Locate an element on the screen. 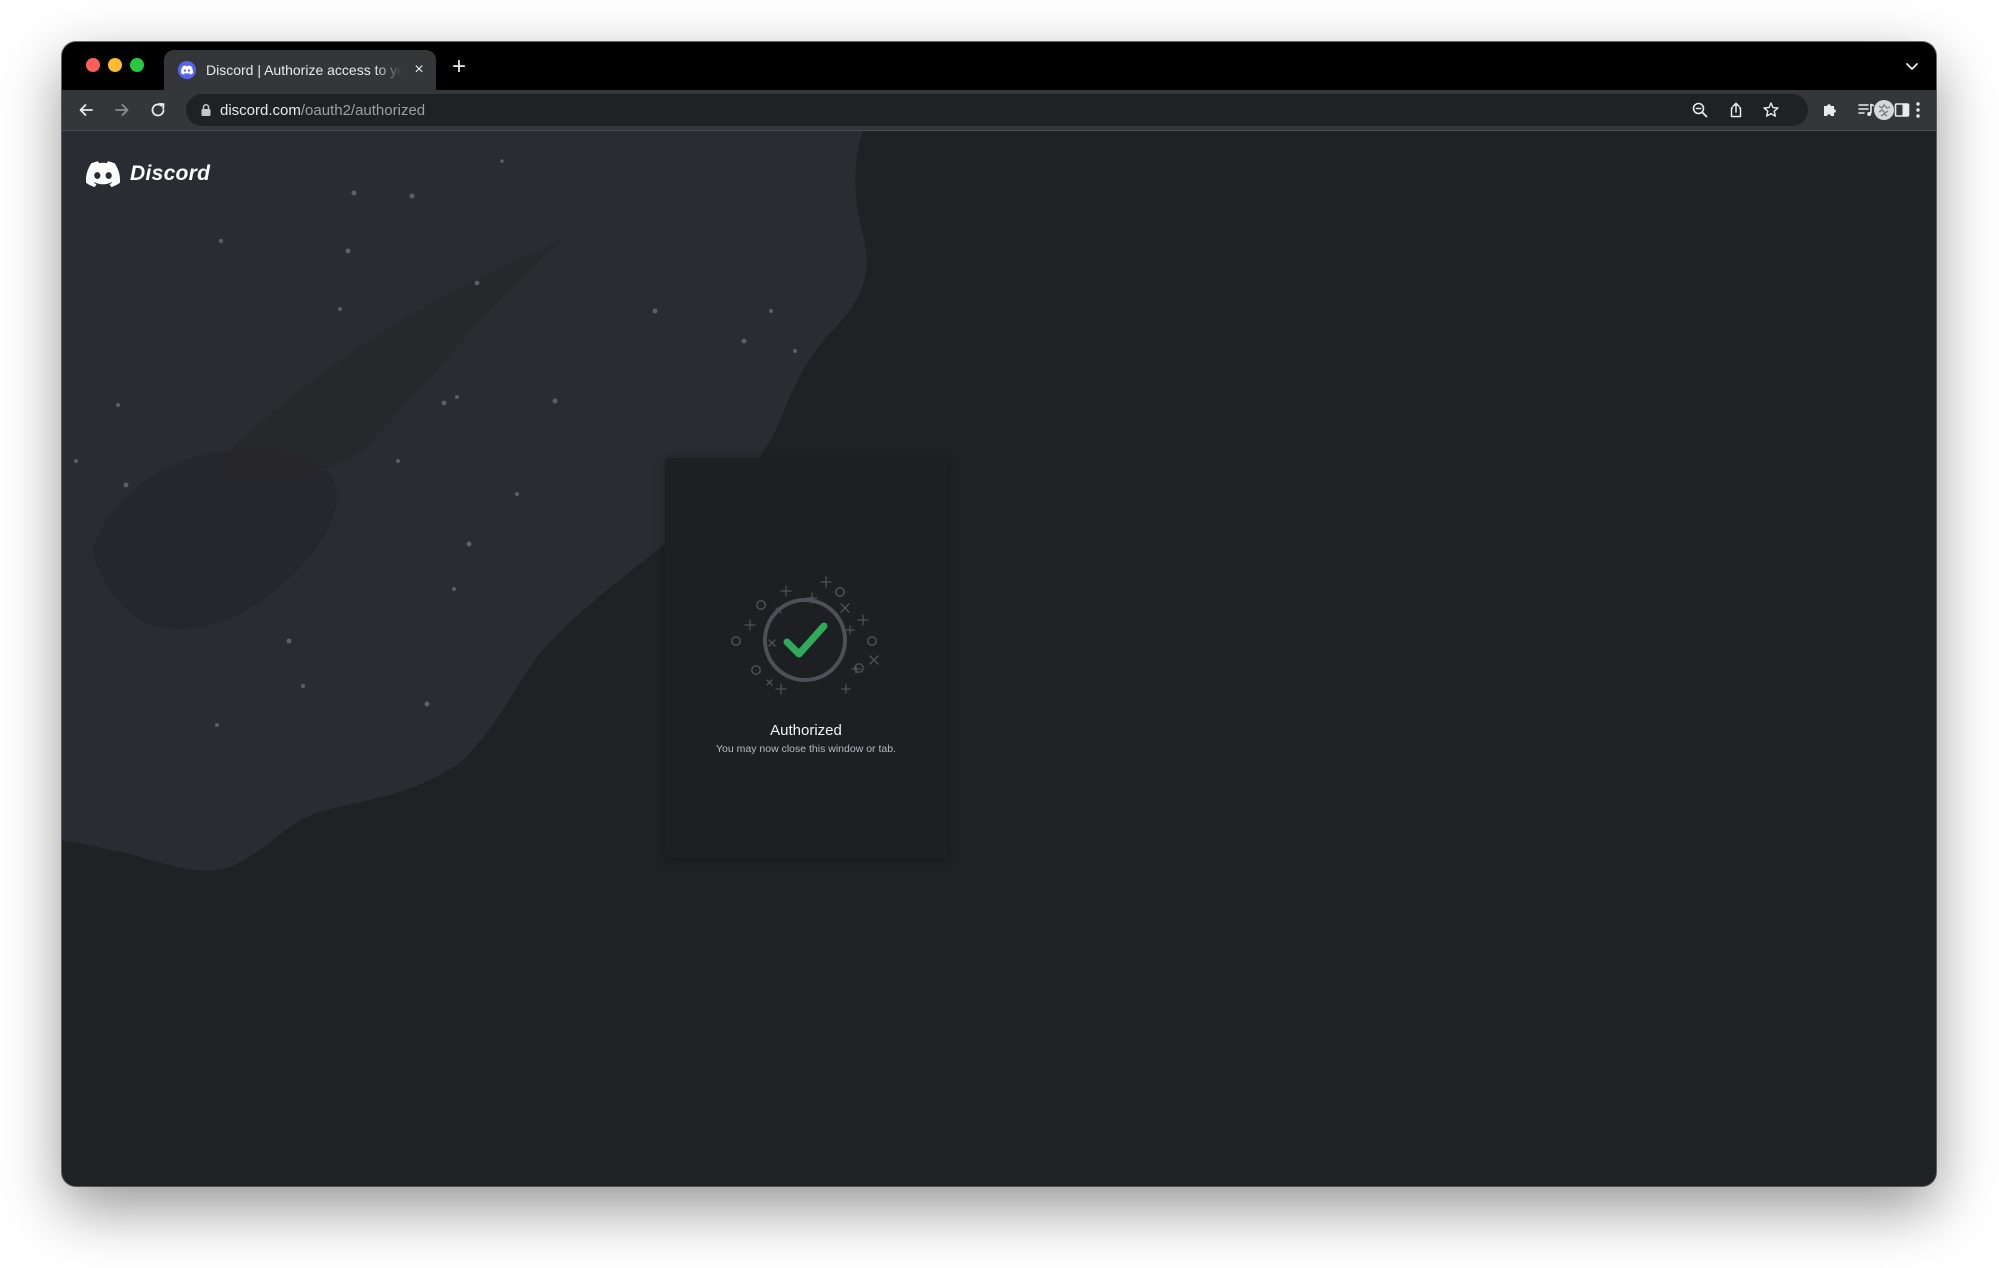  discord-brand: Discord is located at coordinates (148, 174).